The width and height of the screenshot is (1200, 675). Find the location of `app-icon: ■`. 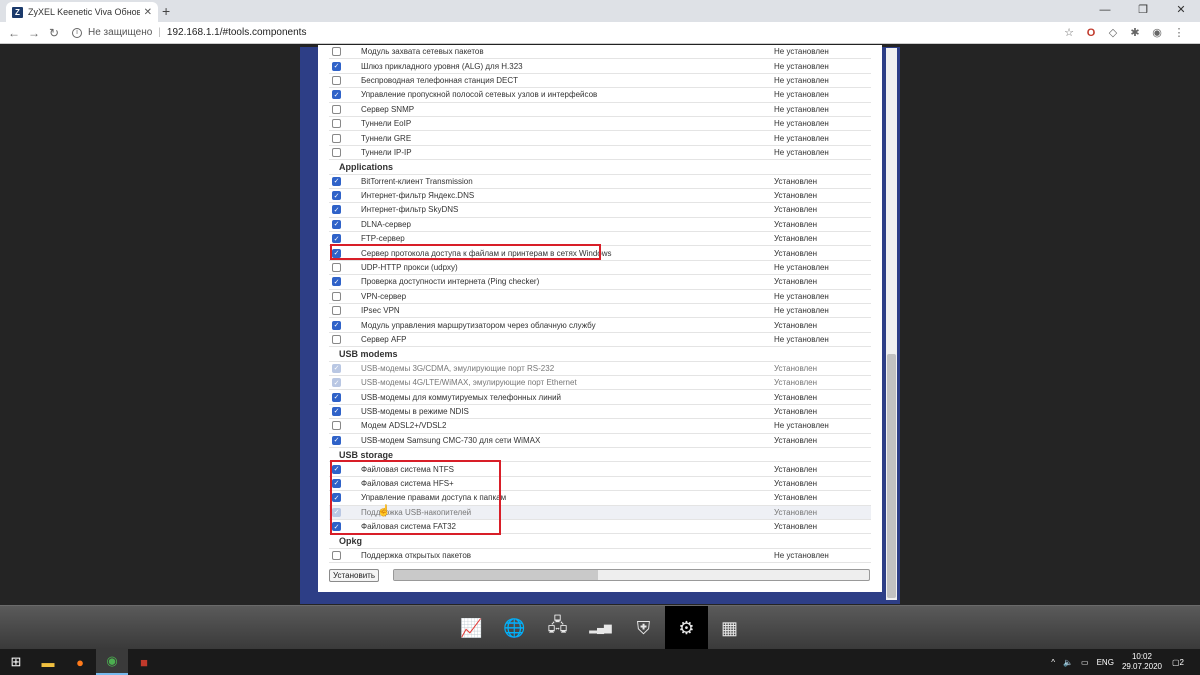

app-icon: ■ is located at coordinates (144, 662).